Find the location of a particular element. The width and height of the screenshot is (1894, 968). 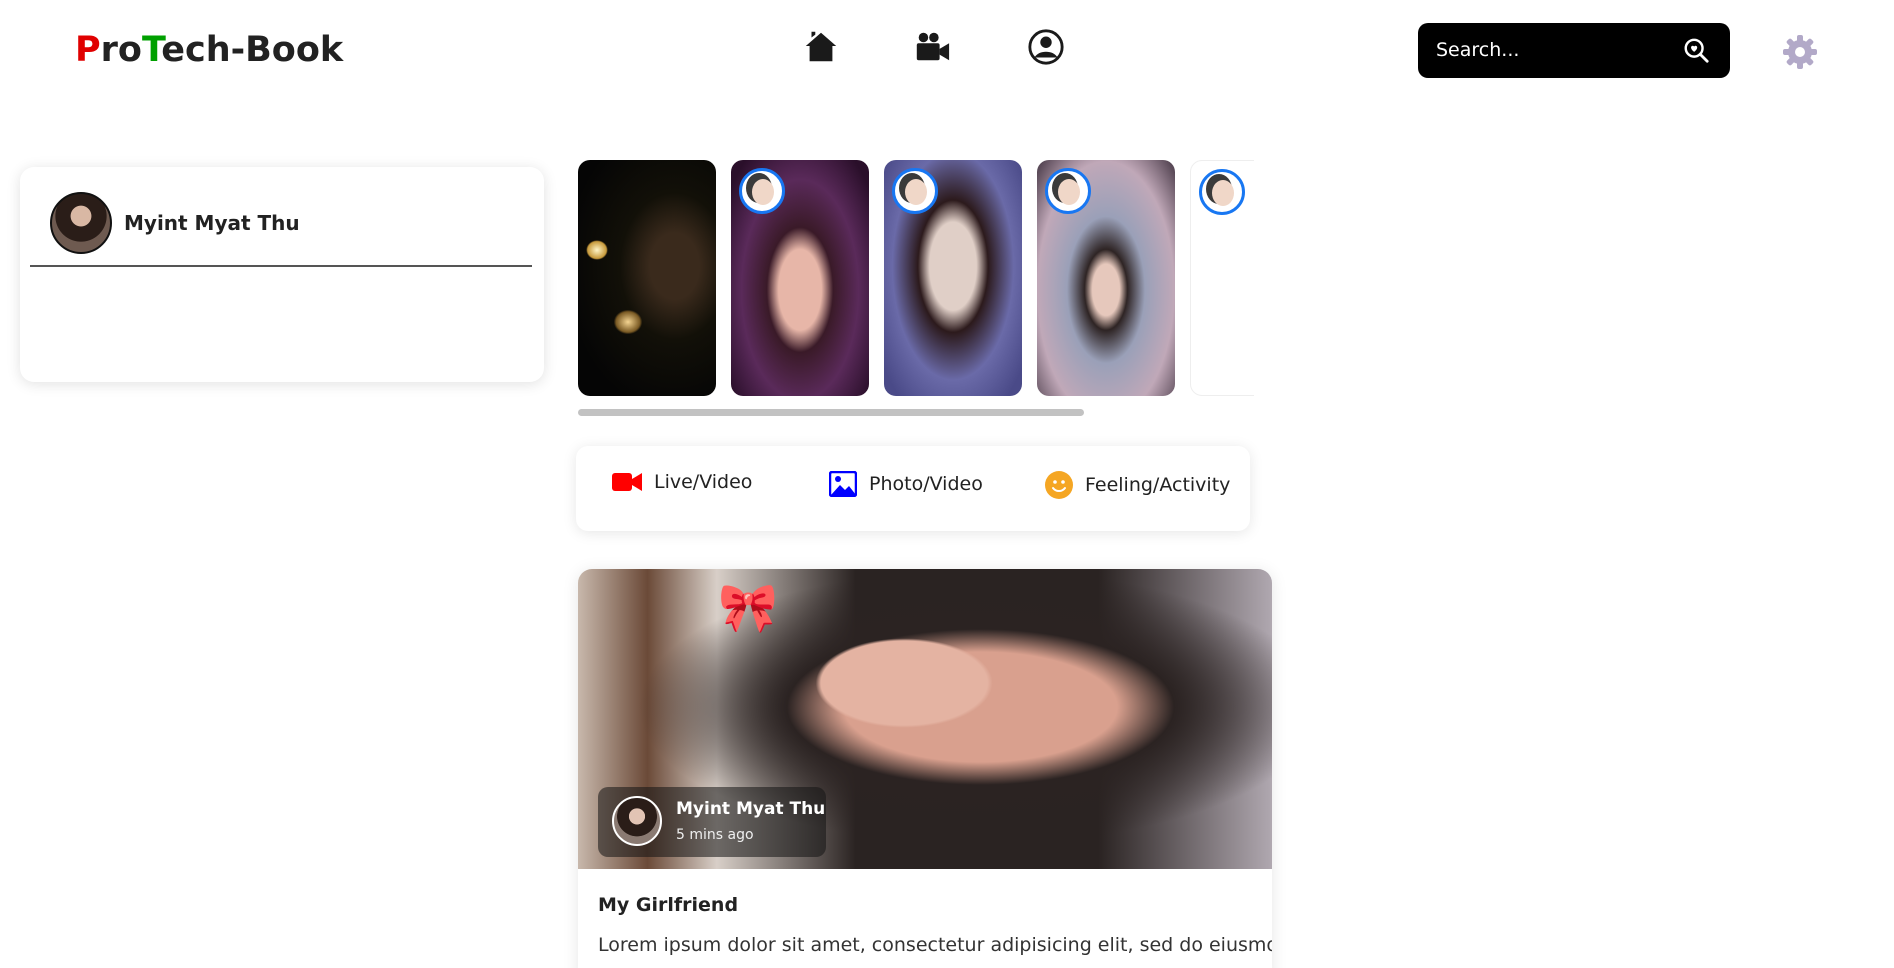

live-video-label: Live/Video is located at coordinates (703, 482).